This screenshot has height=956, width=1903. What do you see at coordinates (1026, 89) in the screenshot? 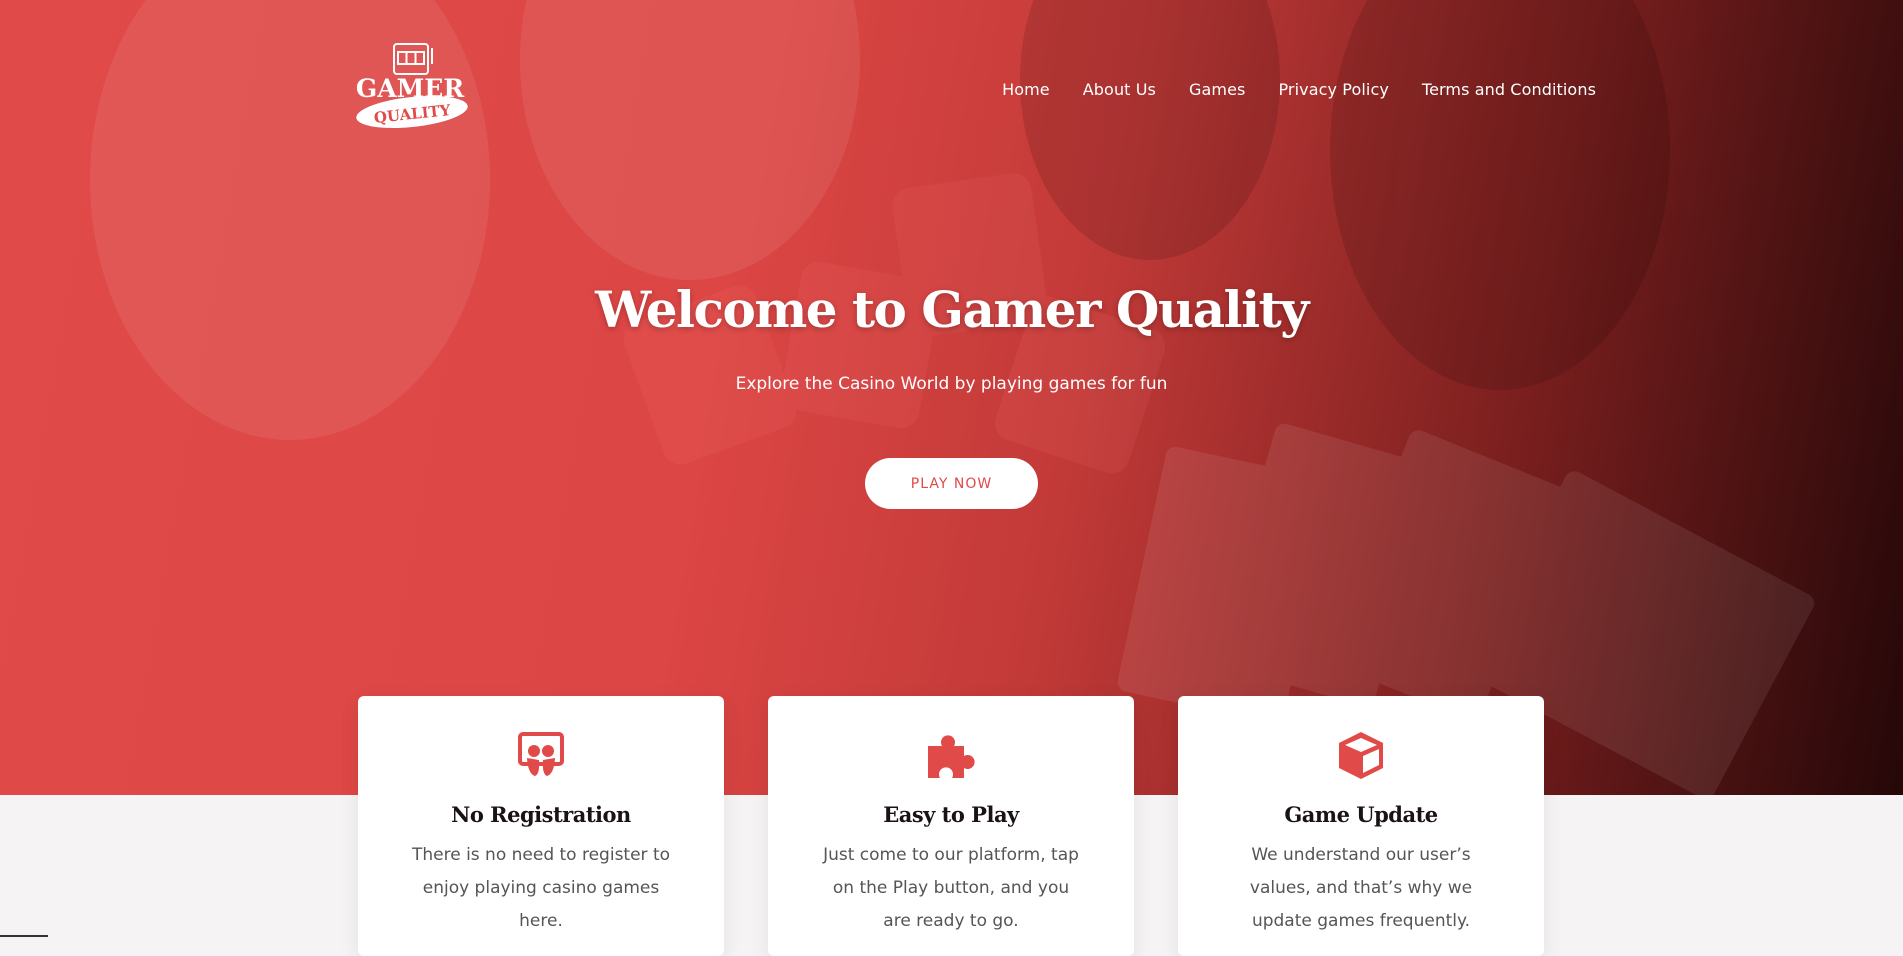
I see `nav-home: Home` at bounding box center [1026, 89].